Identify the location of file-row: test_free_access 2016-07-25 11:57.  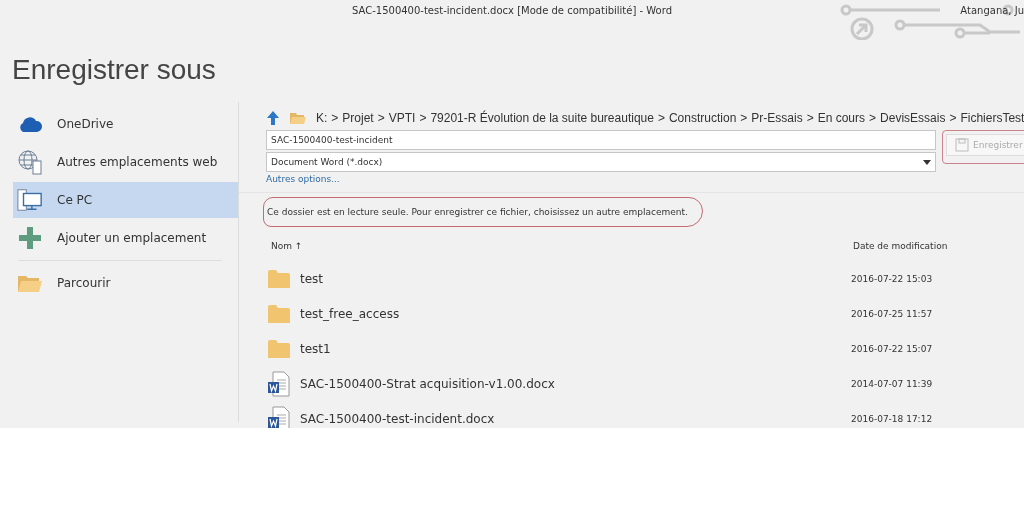
(645, 313).